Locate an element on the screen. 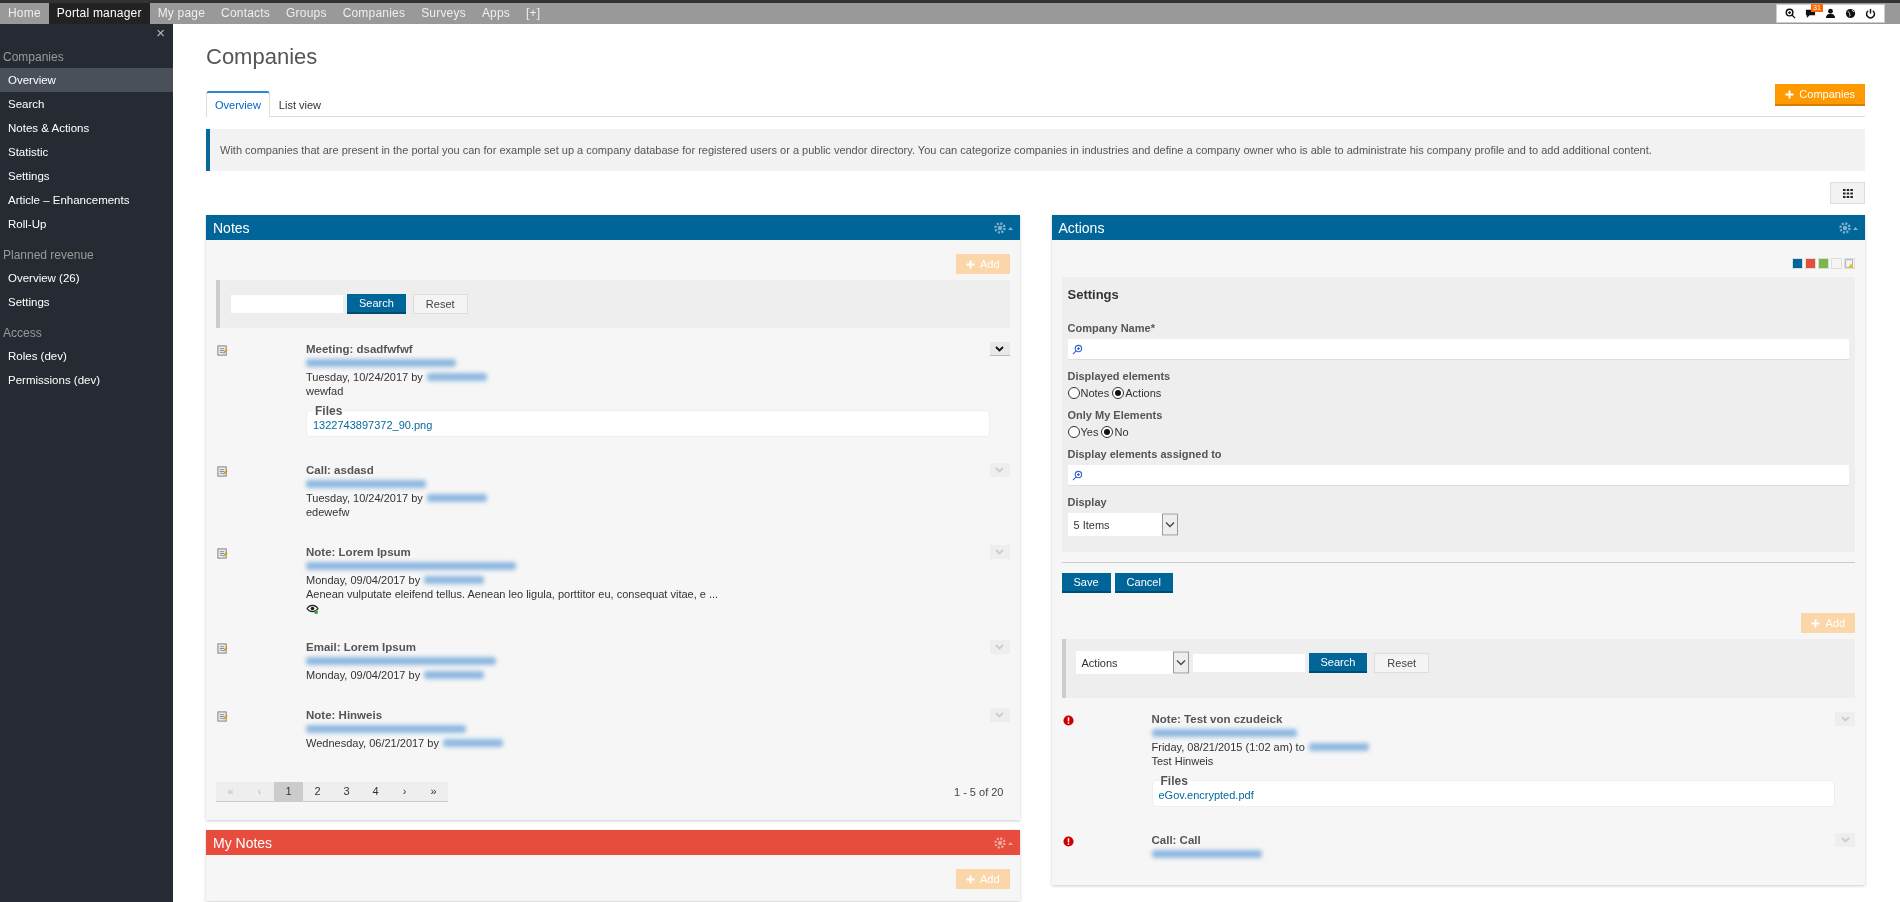 This screenshot has width=1900, height=902. info-message: With companies that are present in the portal you can for example set up a company database for registered users or a public vendor directory. You can categorize companies in industries and define a company owner who is able to administrate his company profile and to add additional content. is located at coordinates (1035, 150).